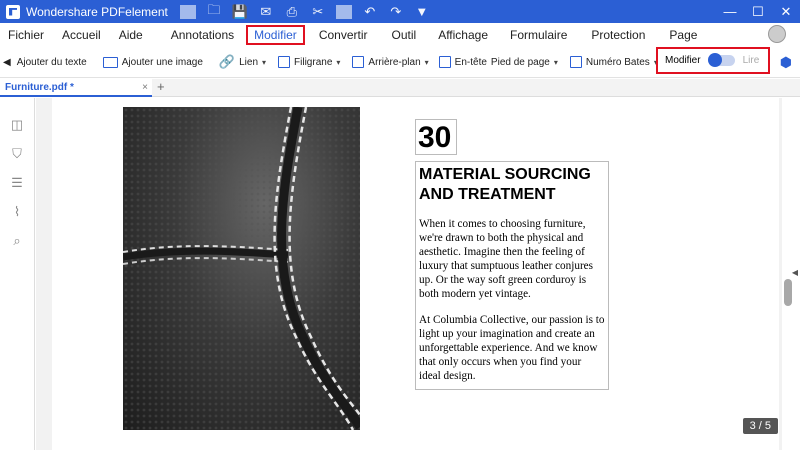 The width and height of the screenshot is (800, 450). Describe the element at coordinates (795, 272) in the screenshot. I see `expand-right-icon: ◀` at that location.